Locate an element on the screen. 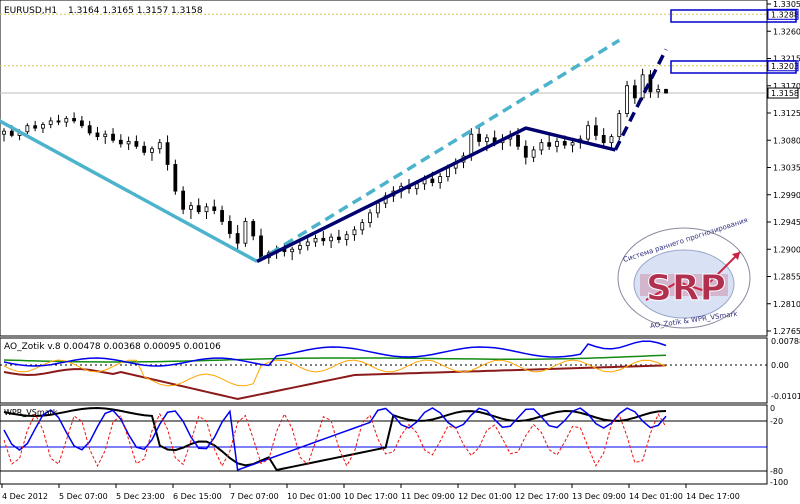 Image resolution: width=800 pixels, height=504 pixels. time-axis-label: 5 Dec 07:00 is located at coordinates (83, 496).